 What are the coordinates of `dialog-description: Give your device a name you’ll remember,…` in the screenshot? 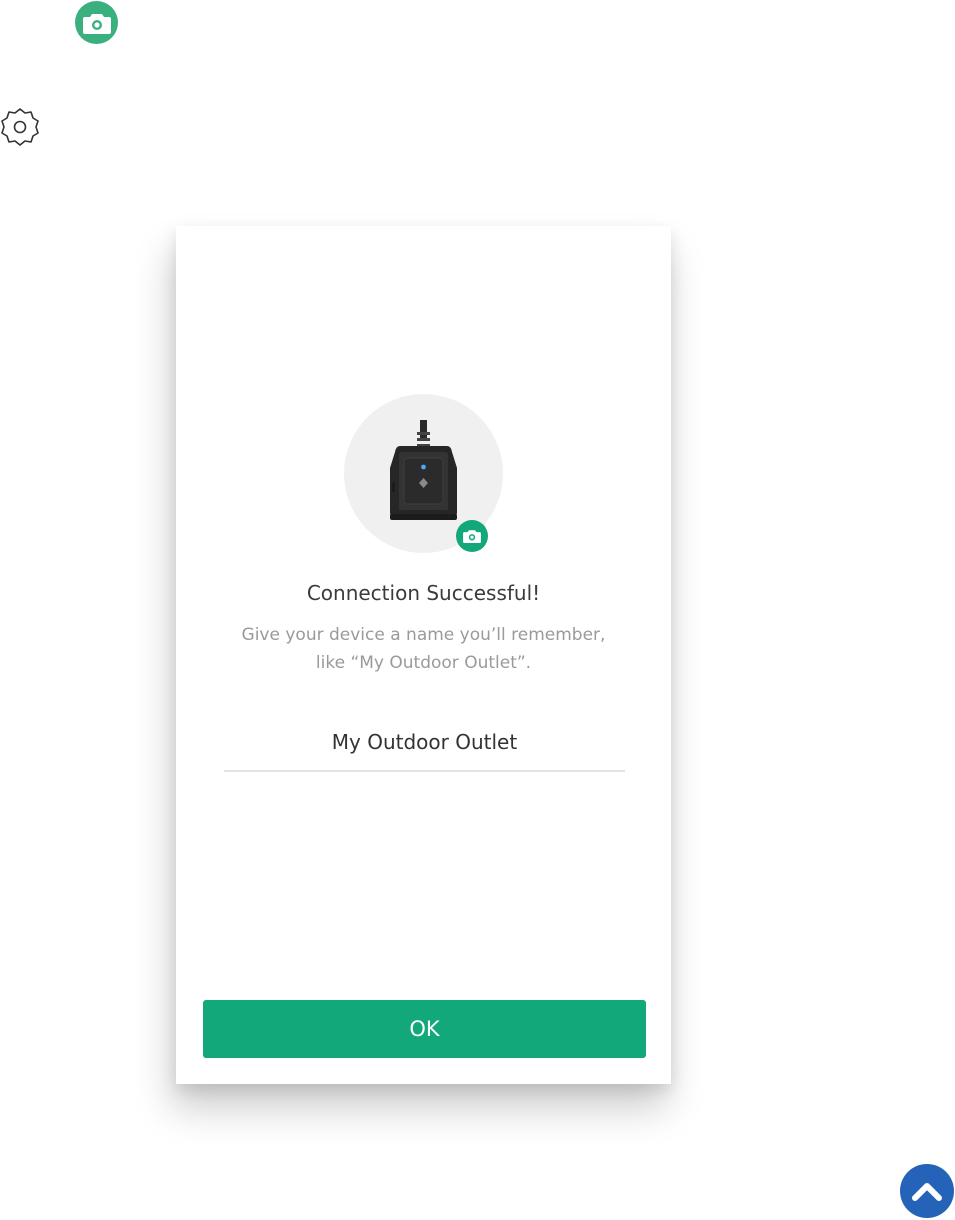 It's located at (423, 649).